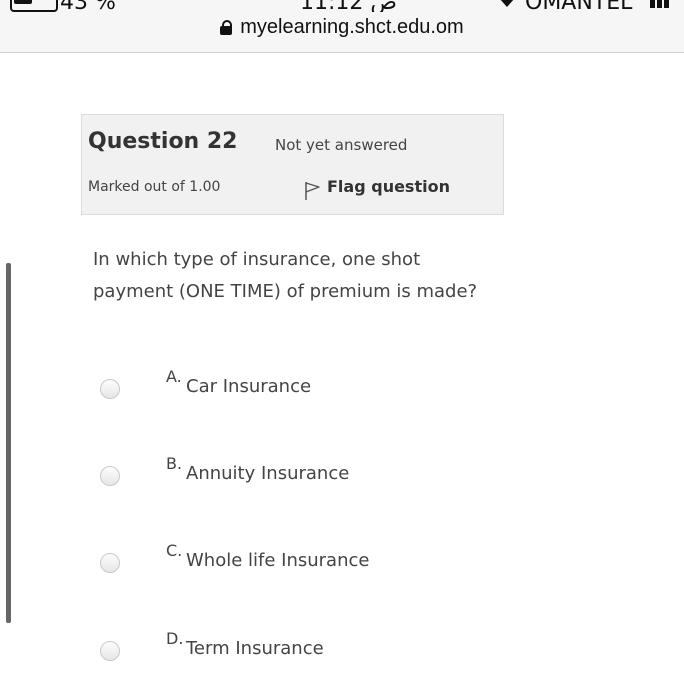 Image resolution: width=684 pixels, height=700 pixels. I want to click on scroll-indicator, so click(8, 443).